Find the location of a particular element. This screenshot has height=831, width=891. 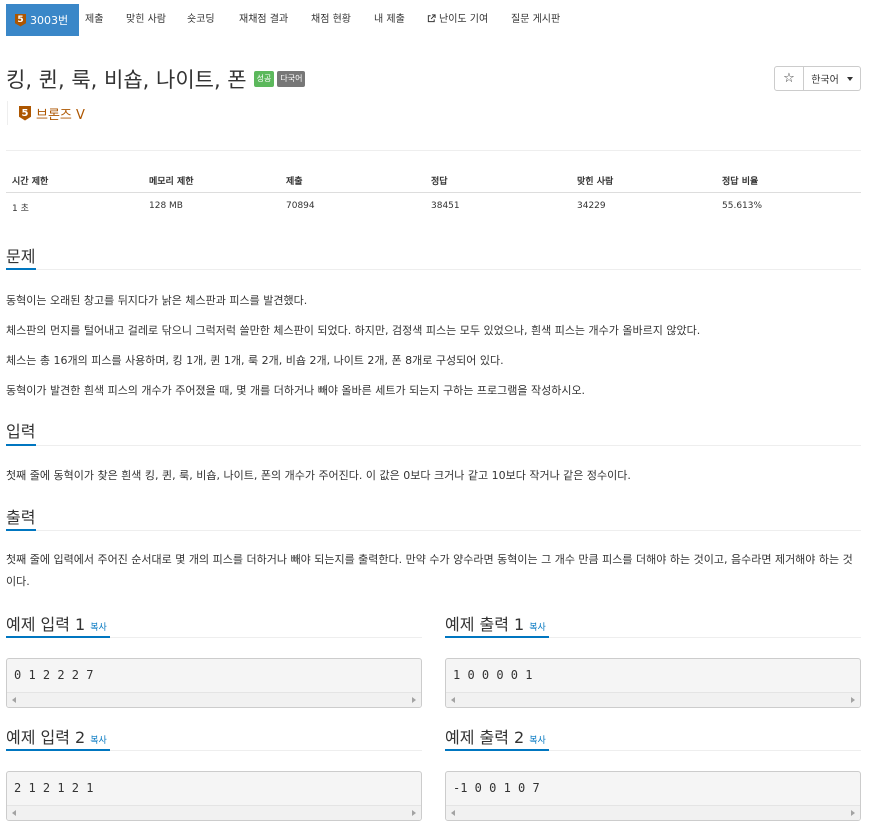

value-accepted: 38451 is located at coordinates (445, 206).